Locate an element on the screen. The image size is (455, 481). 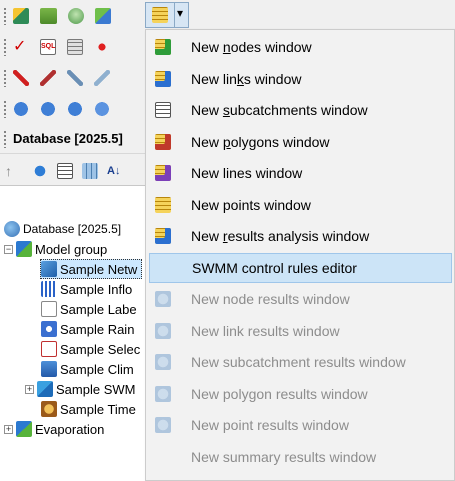
menu-item-new-polygon-results-window: New polygon results window is located at coordinates (300, 394).